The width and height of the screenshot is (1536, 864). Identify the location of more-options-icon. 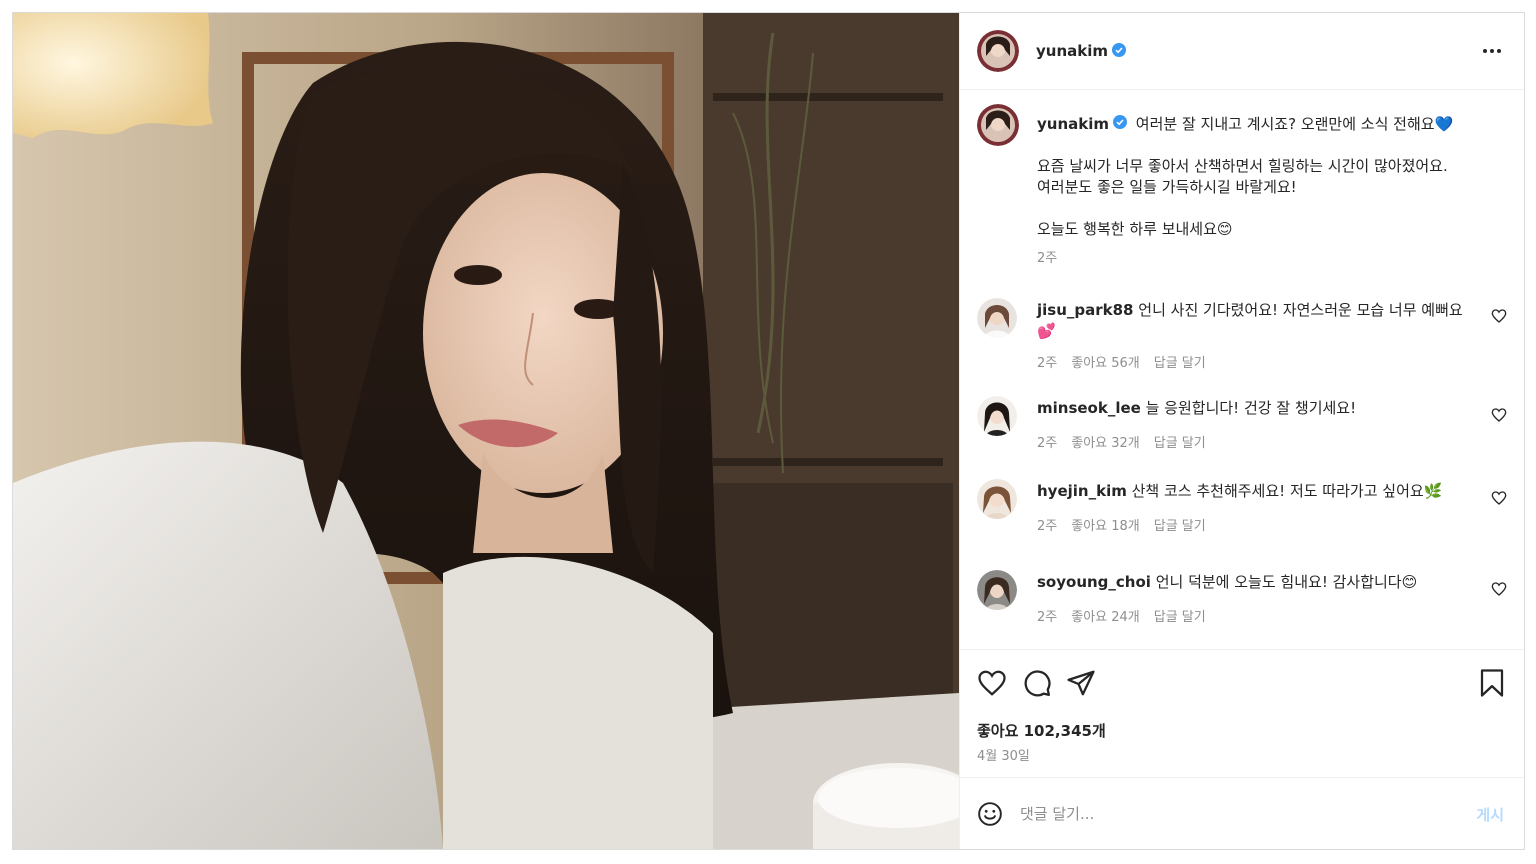
(1492, 51).